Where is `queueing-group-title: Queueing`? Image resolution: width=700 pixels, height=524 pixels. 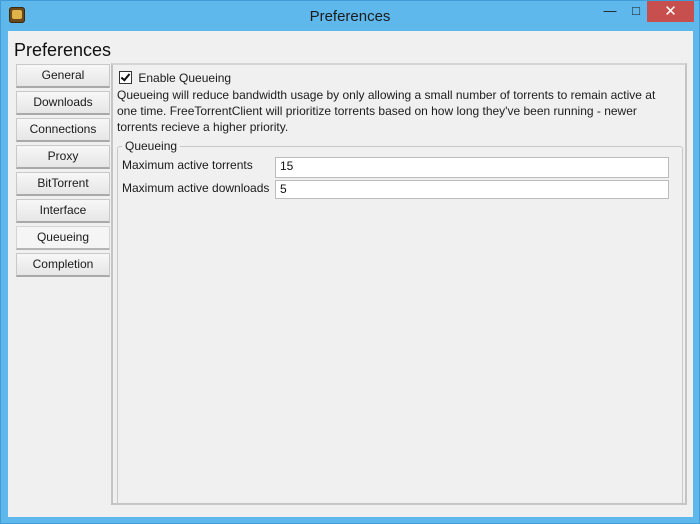
queueing-group-title: Queueing is located at coordinates (151, 146).